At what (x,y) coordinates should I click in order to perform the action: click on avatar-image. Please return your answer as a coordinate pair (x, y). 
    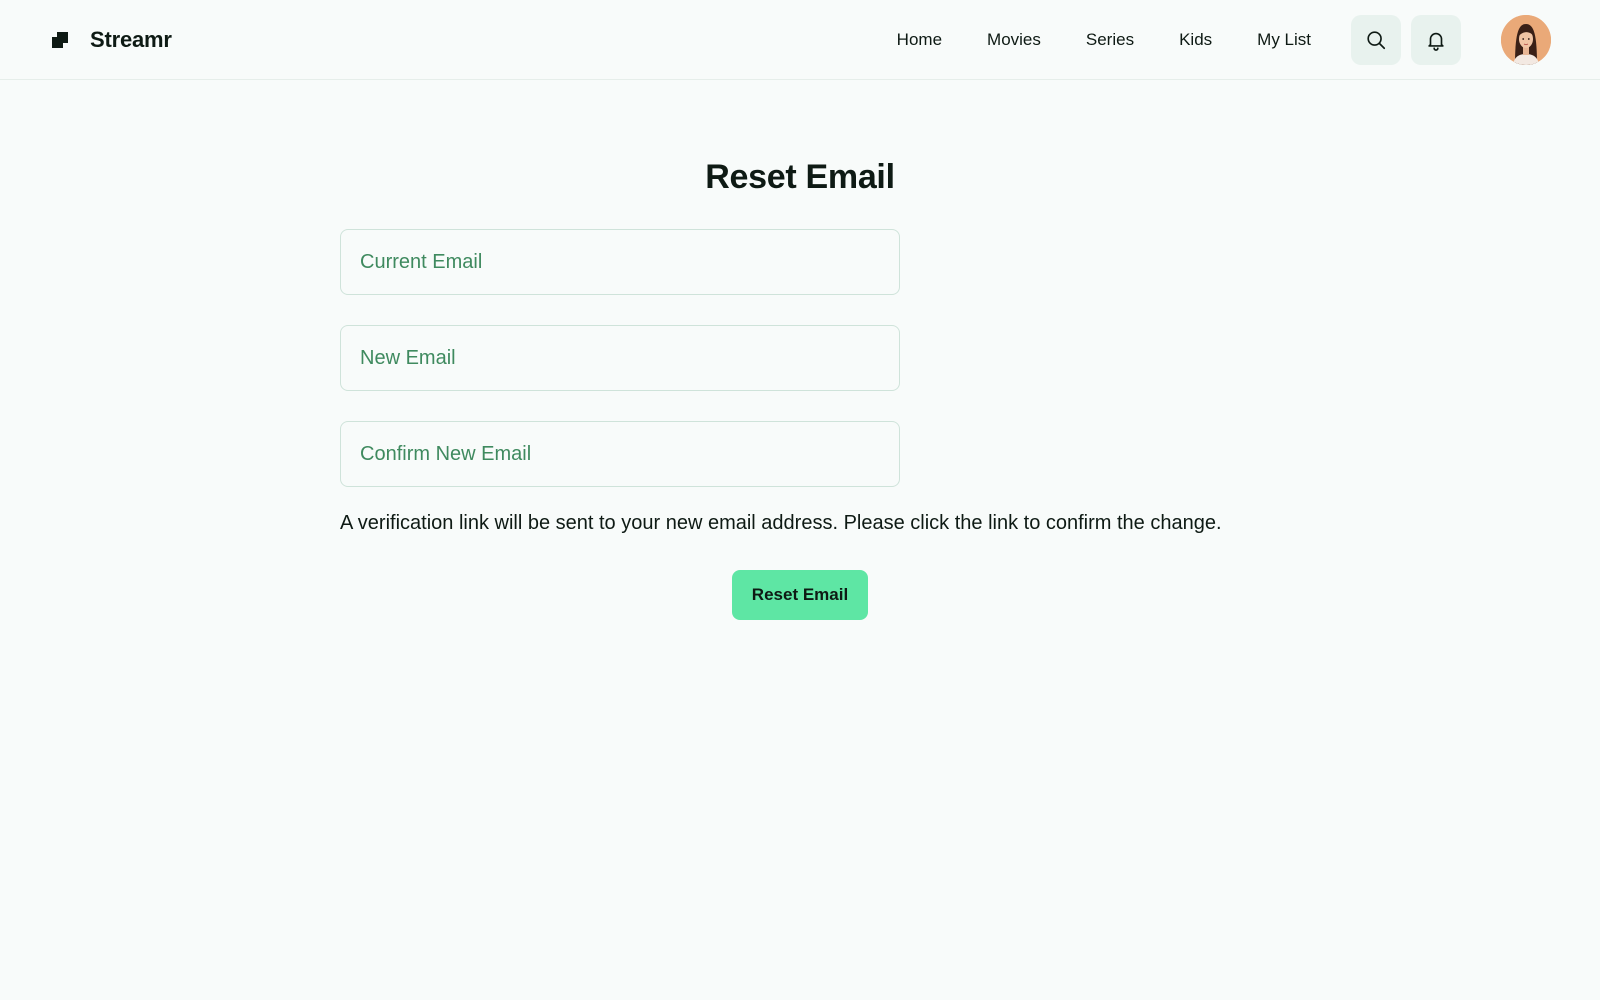
    Looking at the image, I should click on (1526, 39).